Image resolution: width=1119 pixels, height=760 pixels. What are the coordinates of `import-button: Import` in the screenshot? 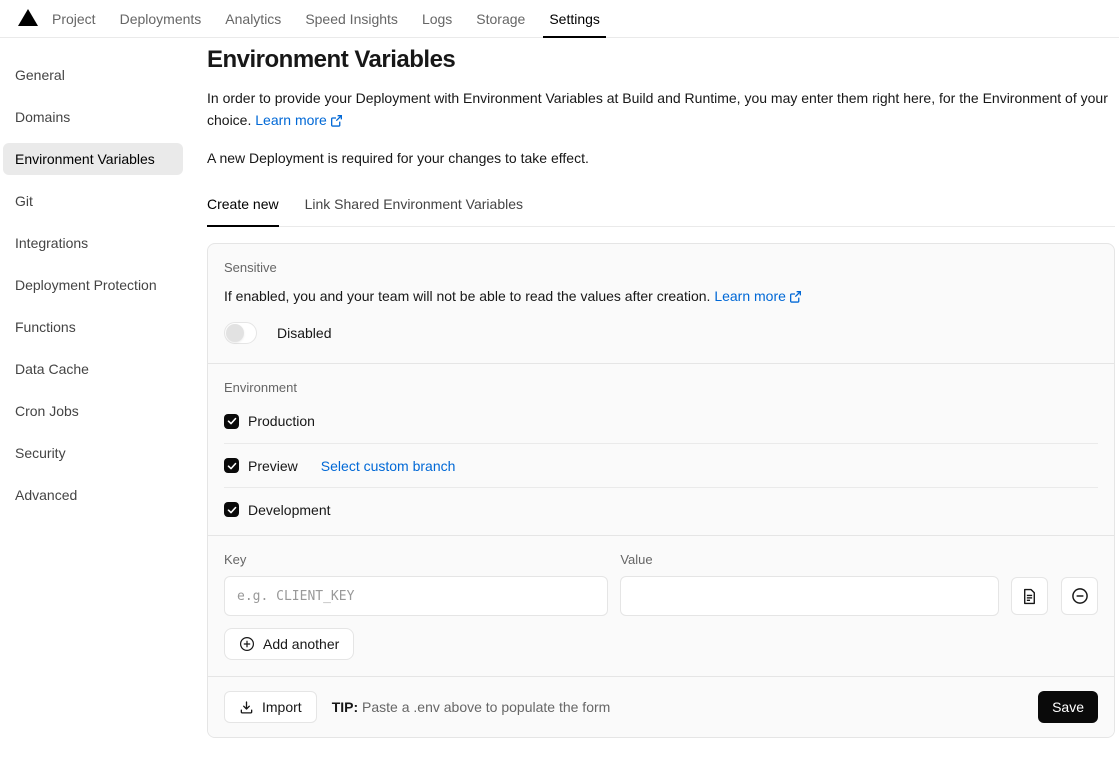 It's located at (270, 707).